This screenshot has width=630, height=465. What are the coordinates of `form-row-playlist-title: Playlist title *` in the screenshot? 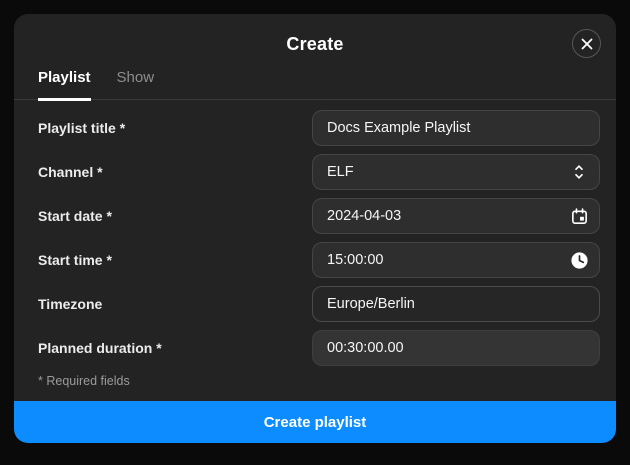 It's located at (319, 128).